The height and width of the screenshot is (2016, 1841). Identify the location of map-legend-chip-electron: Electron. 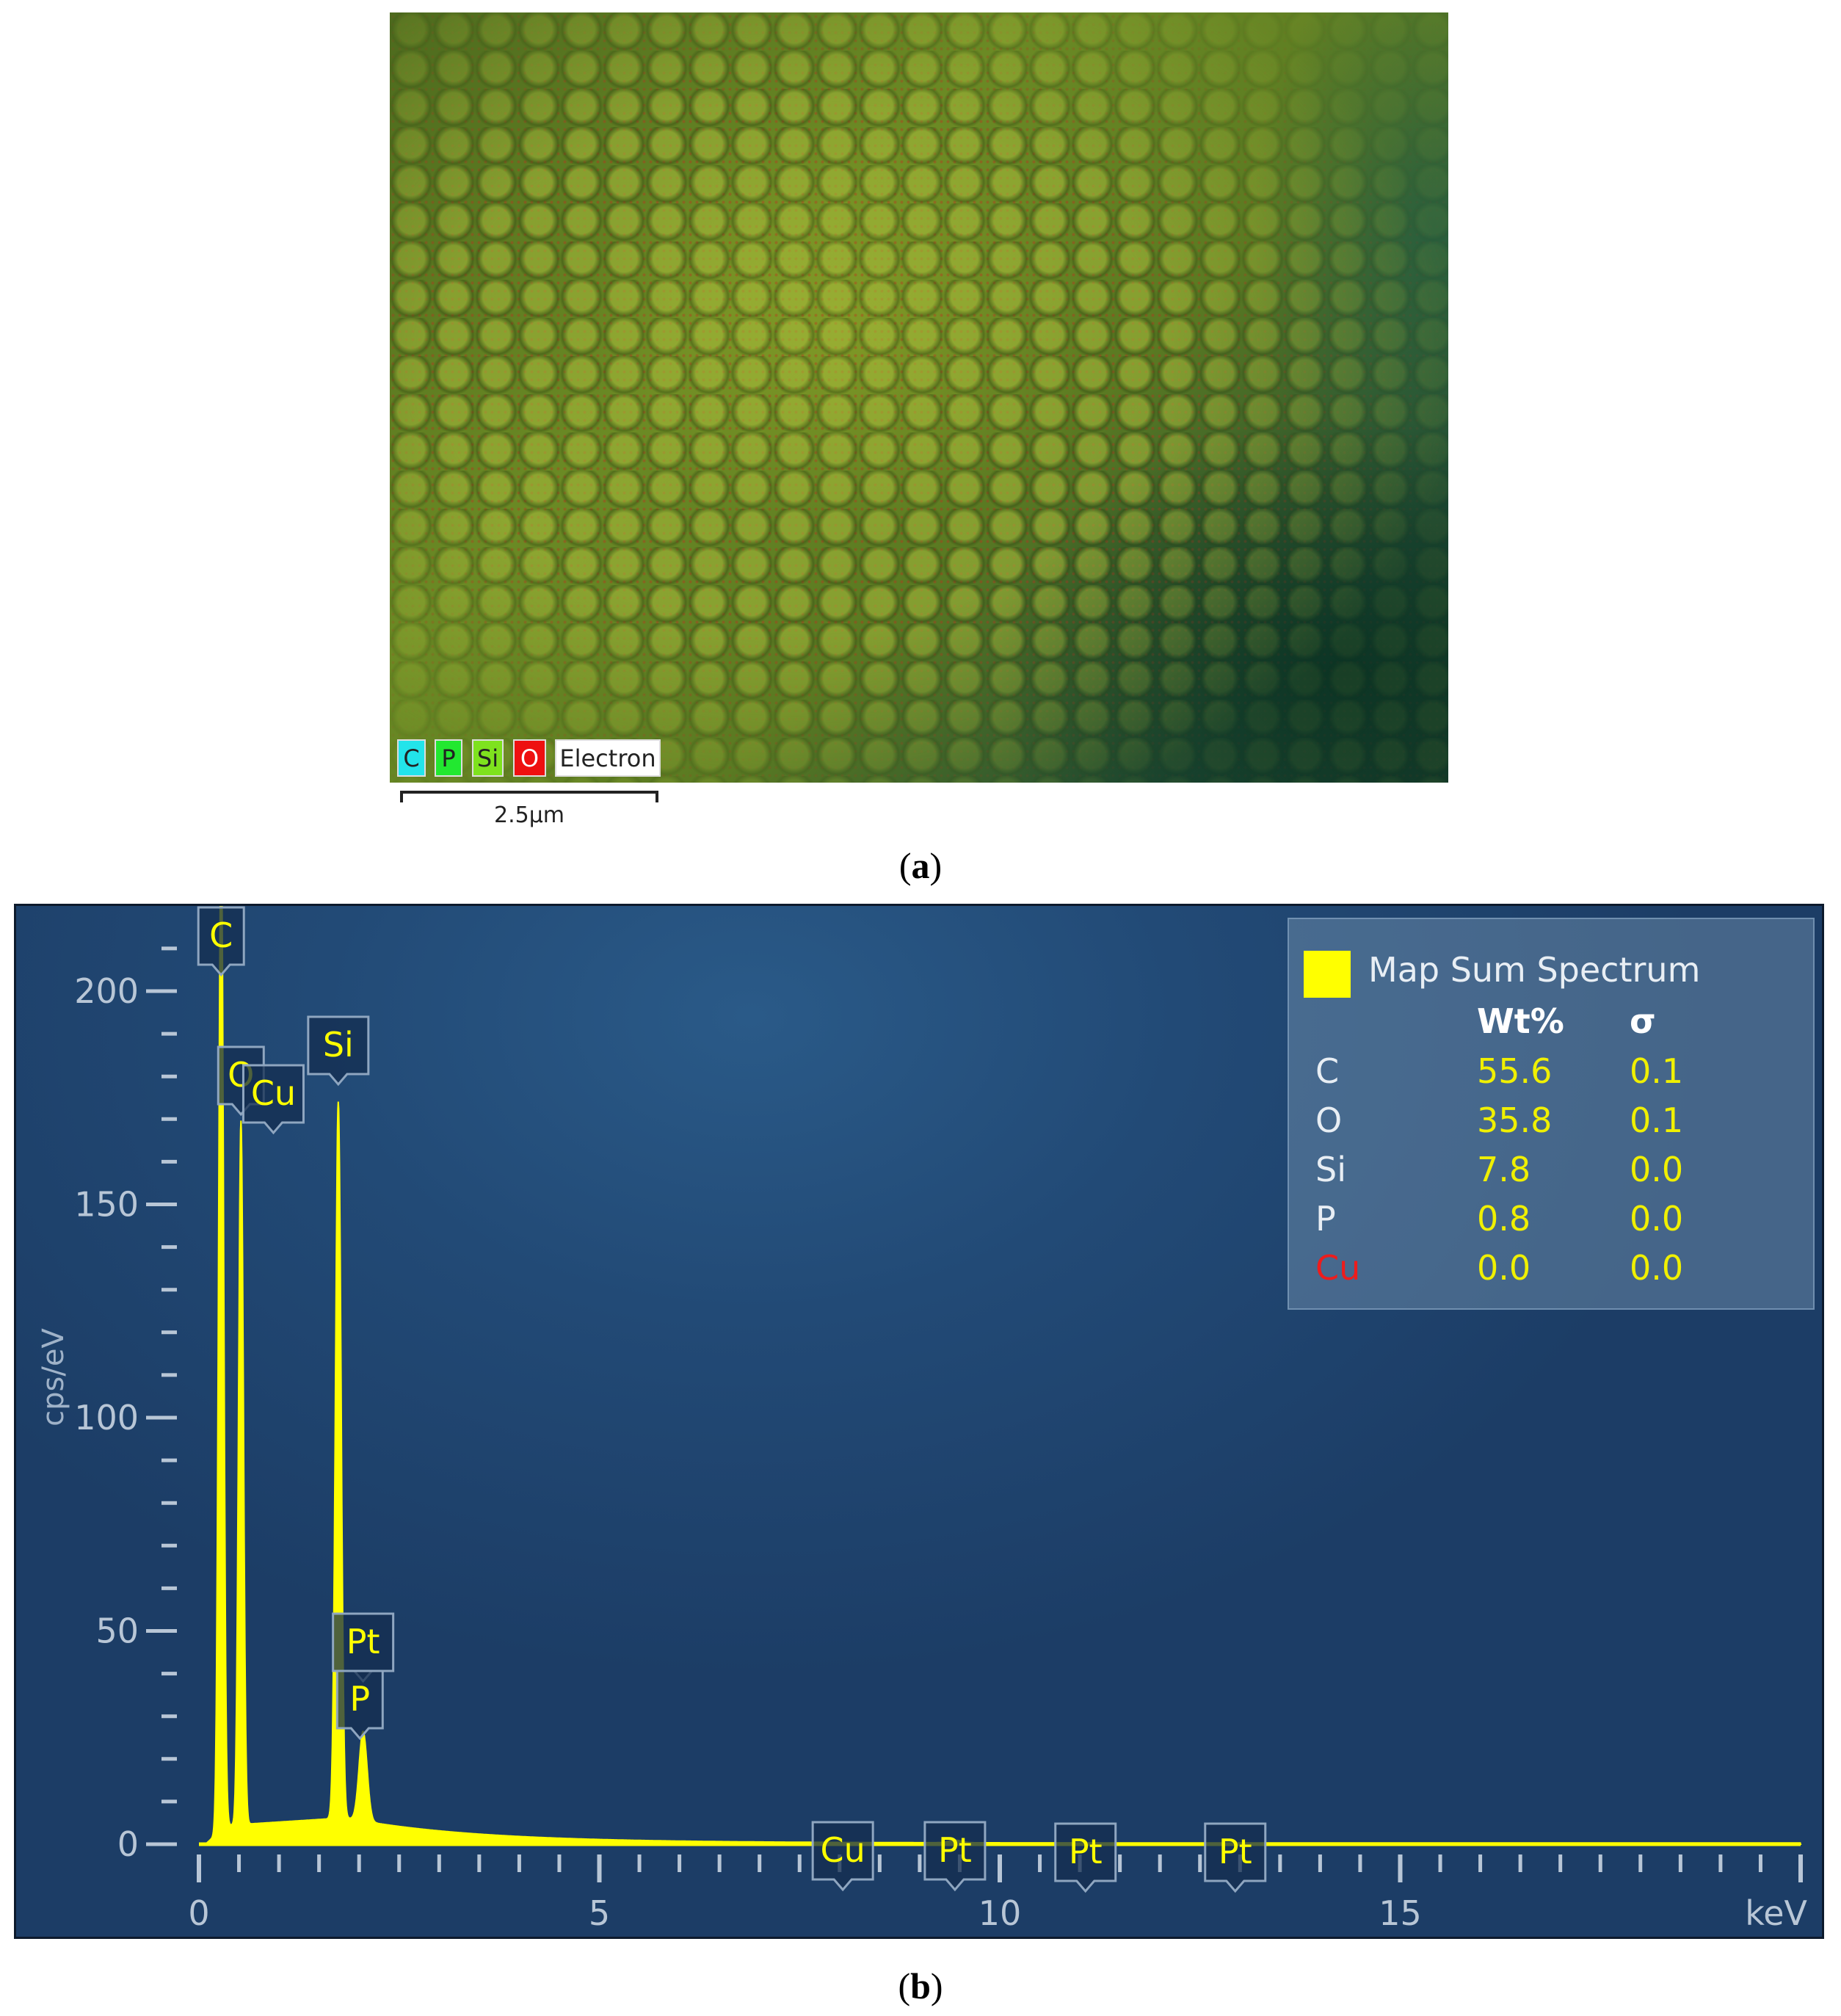
(608, 758).